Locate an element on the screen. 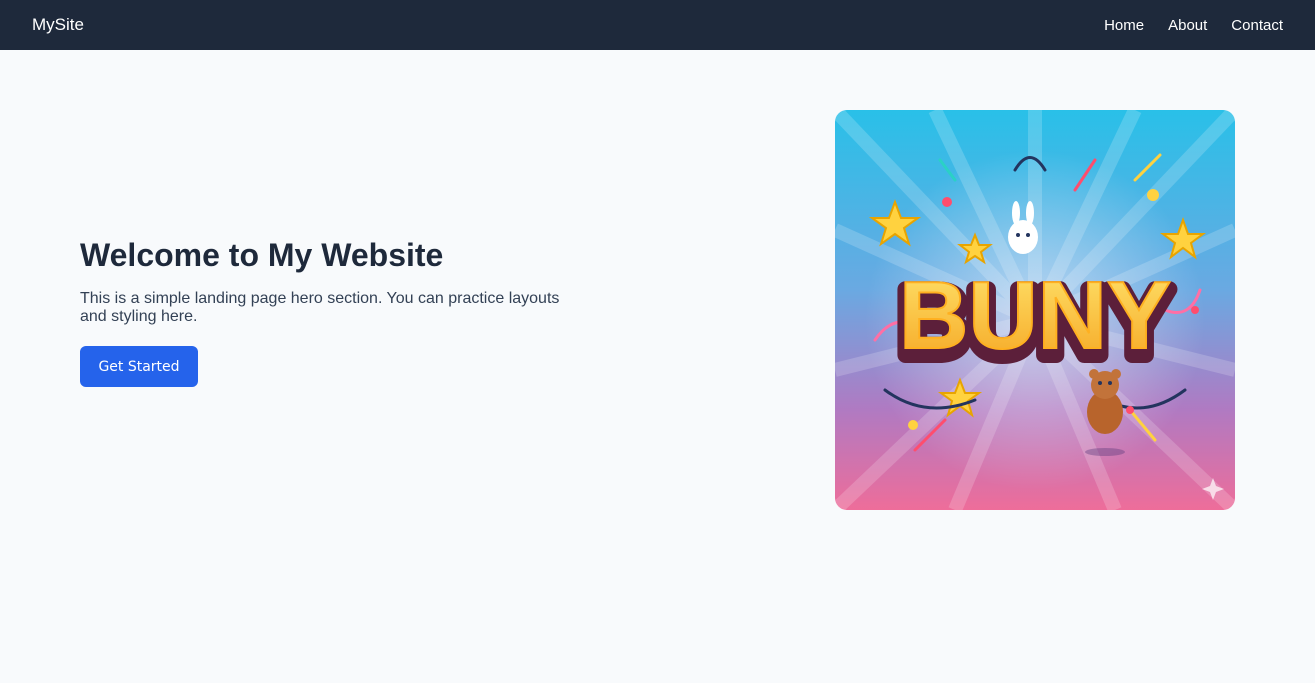  nav-link-home: Home is located at coordinates (1124, 25).